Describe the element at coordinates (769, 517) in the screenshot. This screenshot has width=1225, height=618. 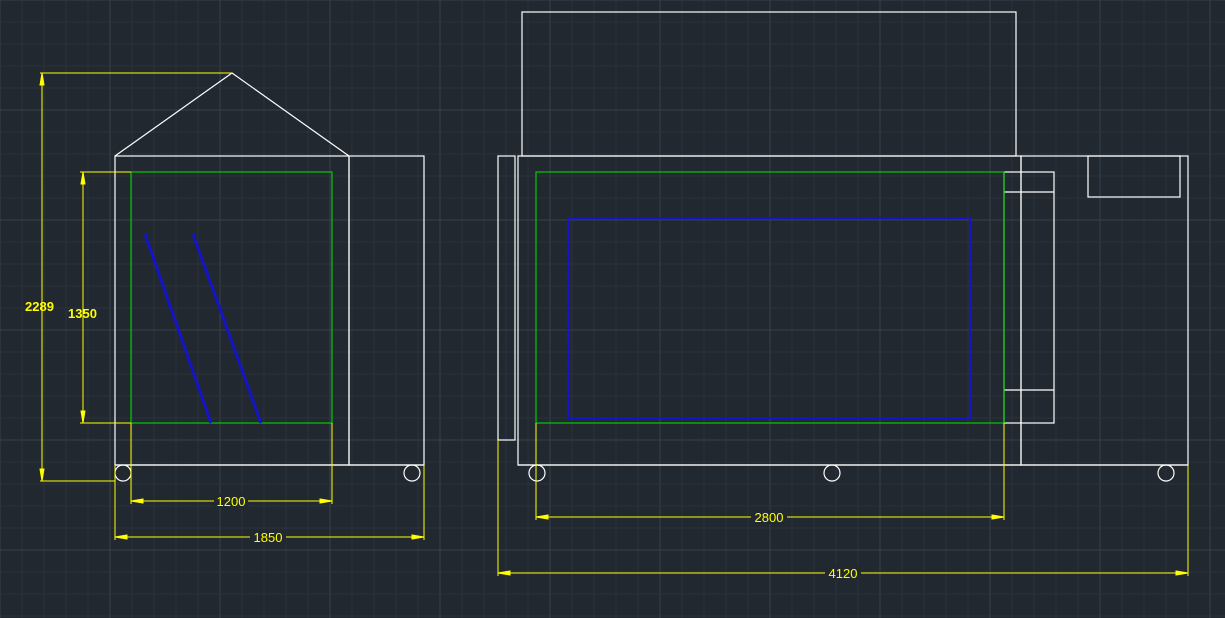
I see `dim-2800-label: 2800` at that location.